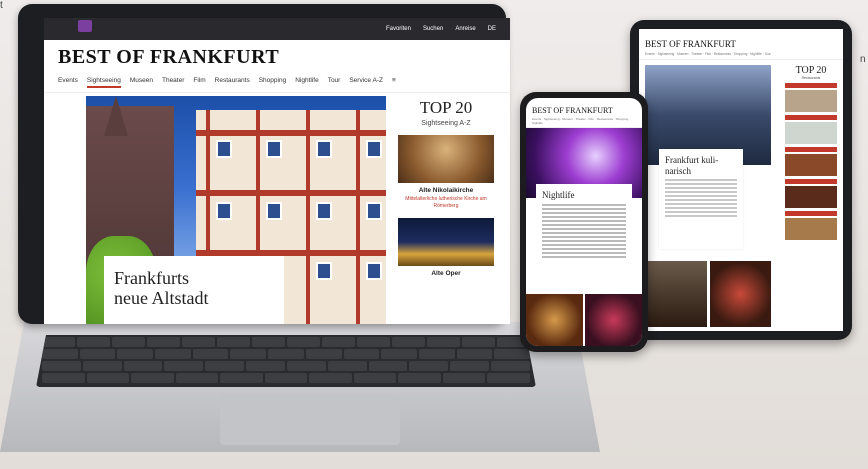 This screenshot has width=868, height=469. What do you see at coordinates (690, 44) in the screenshot?
I see `tablet-site-title: BEST OF FRANKFURT` at bounding box center [690, 44].